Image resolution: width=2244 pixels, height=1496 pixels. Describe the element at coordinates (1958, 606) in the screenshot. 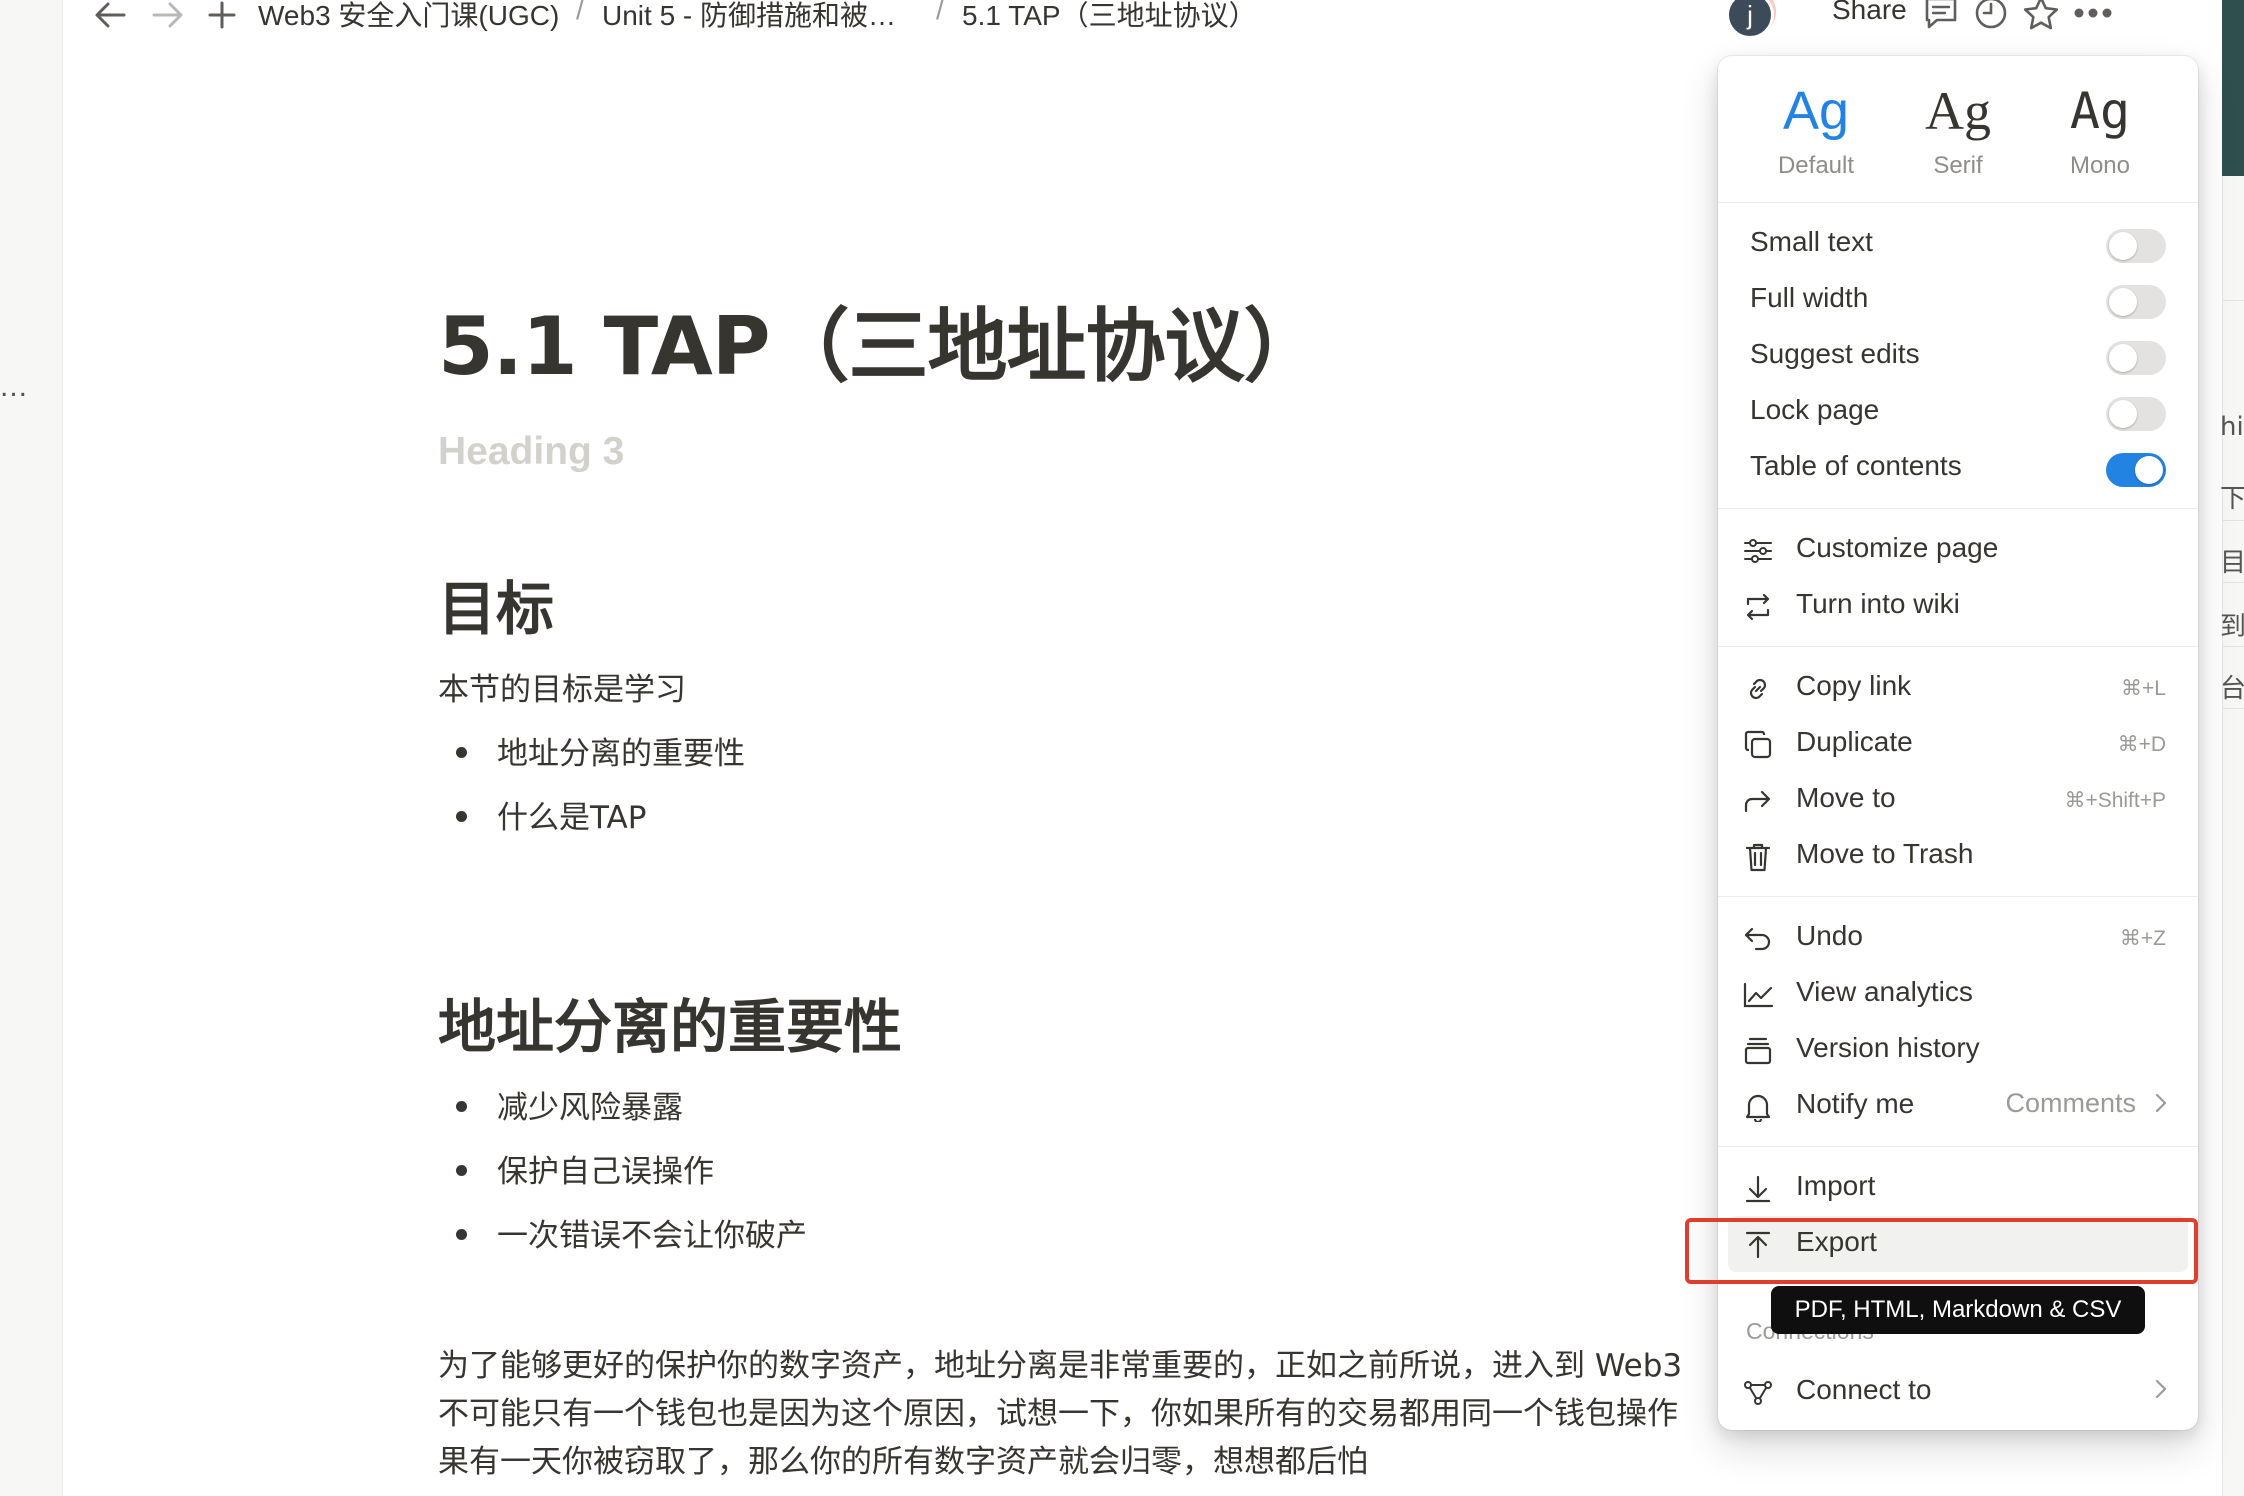

I see `turn-into-wiki-item: Turn into wiki` at that location.